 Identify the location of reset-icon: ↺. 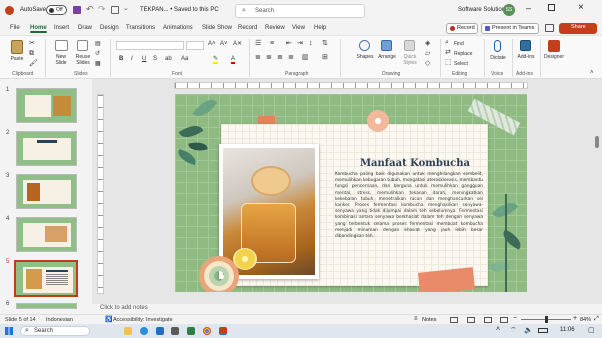
(97, 54).